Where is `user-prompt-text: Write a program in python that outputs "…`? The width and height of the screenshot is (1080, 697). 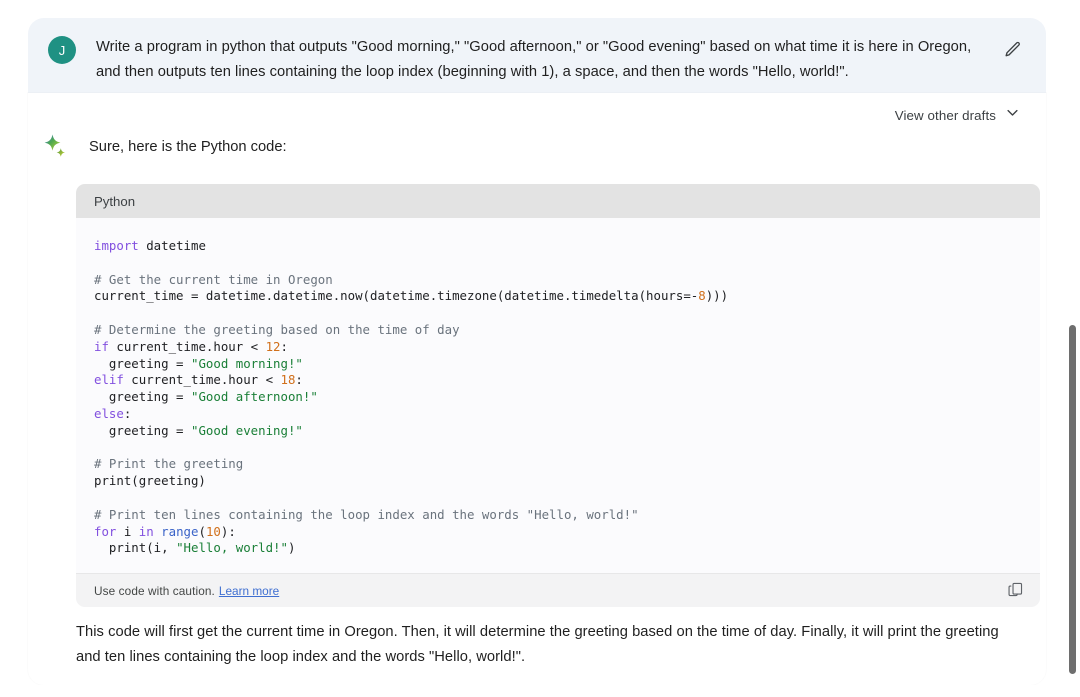
user-prompt-text: Write a program in python that outputs "… is located at coordinates (534, 59).